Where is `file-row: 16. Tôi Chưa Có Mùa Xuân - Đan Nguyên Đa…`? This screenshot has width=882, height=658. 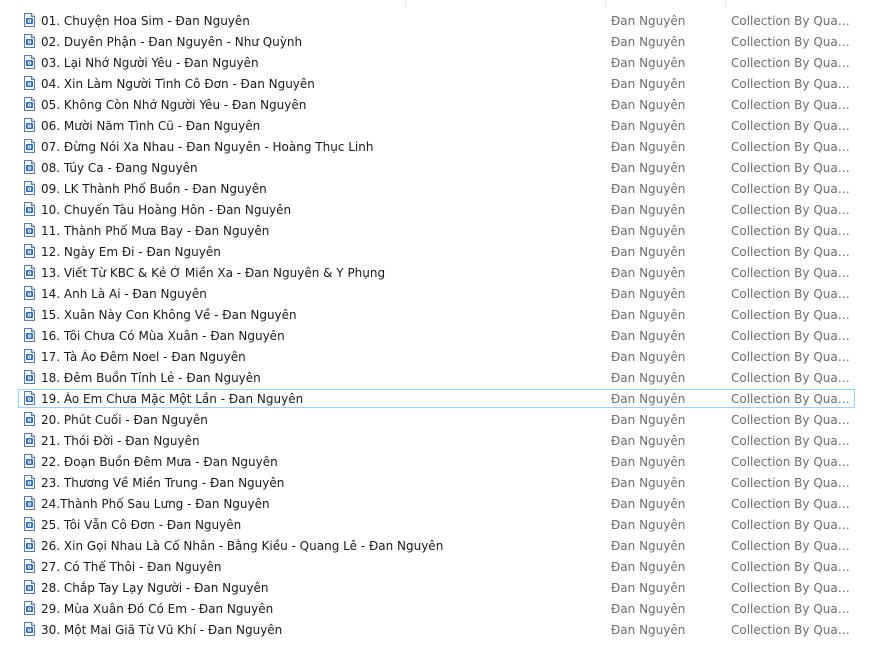
file-row: 16. Tôi Chưa Có Mùa Xuân - Đan Nguyên Đa… is located at coordinates (441, 336).